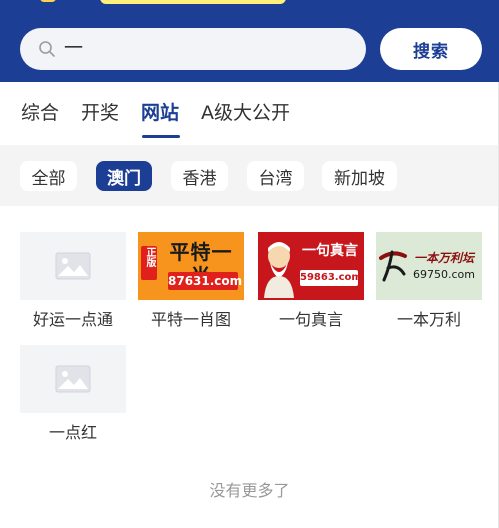 The height and width of the screenshot is (528, 499). Describe the element at coordinates (193, 49) in the screenshot. I see `search-input: 一` at that location.